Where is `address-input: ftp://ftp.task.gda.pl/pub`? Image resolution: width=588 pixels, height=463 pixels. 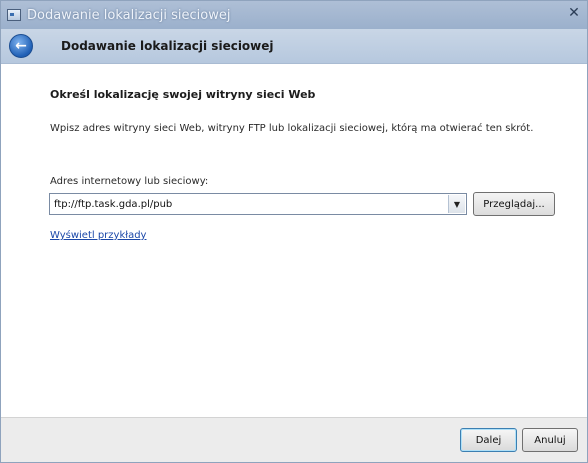
address-input: ftp://ftp.task.gda.pl/pub is located at coordinates (249, 204).